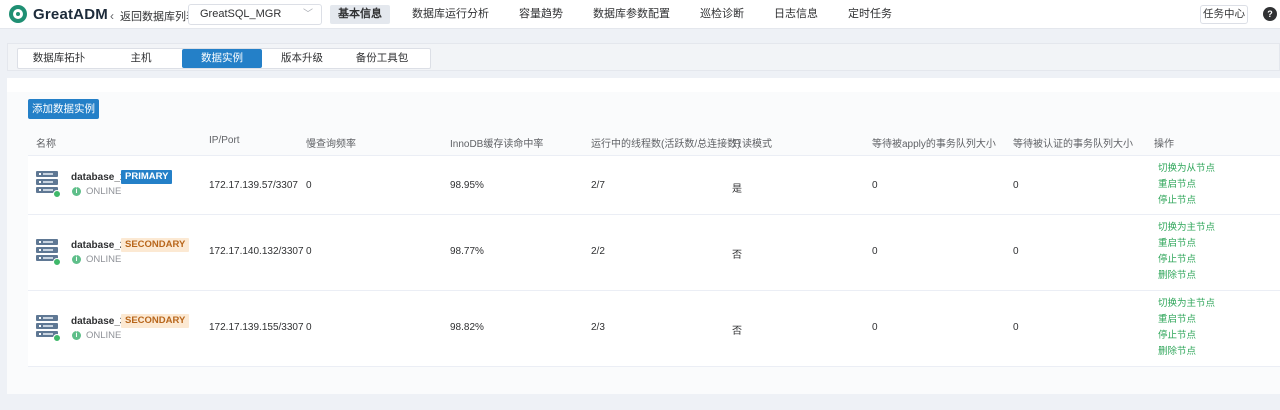 Image resolution: width=1280 pixels, height=410 pixels. What do you see at coordinates (737, 189) in the screenshot?
I see `read-only: 是` at bounding box center [737, 189].